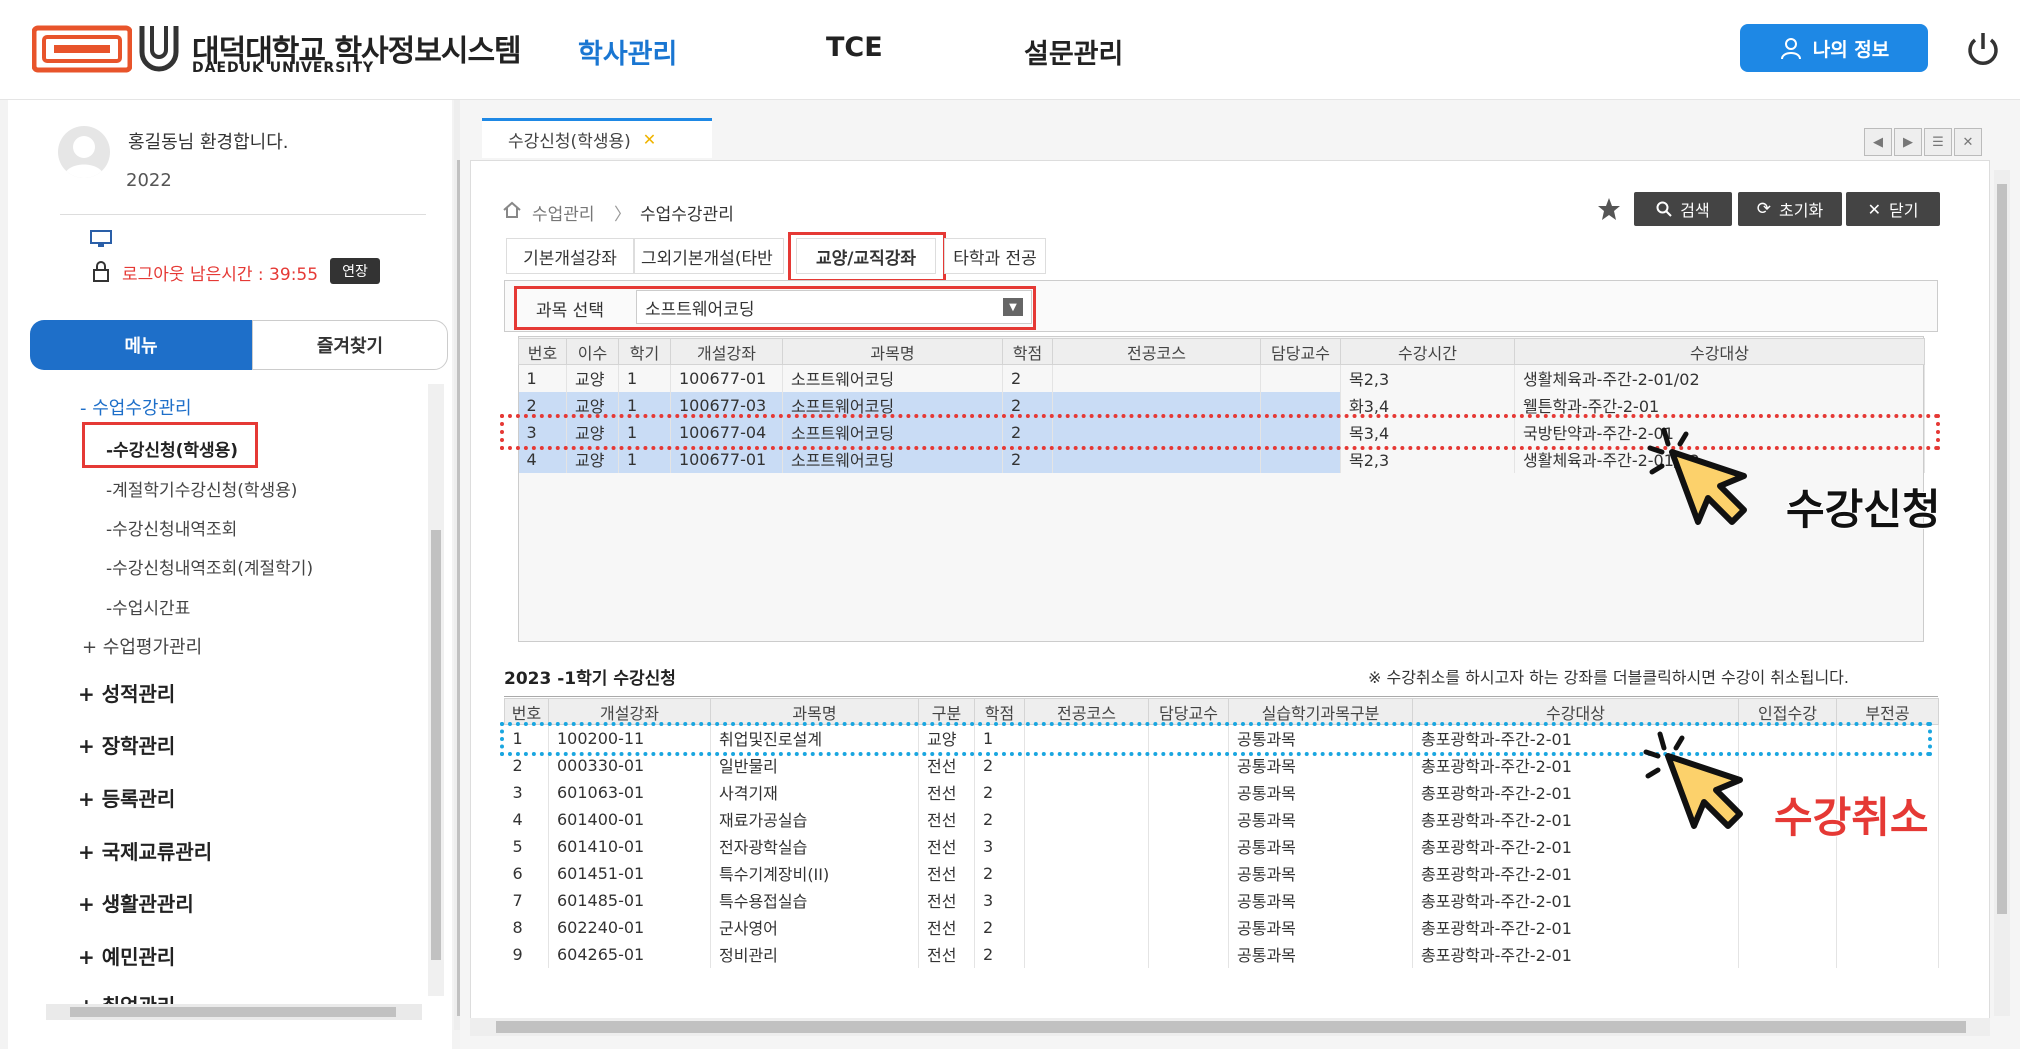 The height and width of the screenshot is (1049, 2020). What do you see at coordinates (1427, 351) in the screenshot?
I see `column-header: 수강시간` at bounding box center [1427, 351].